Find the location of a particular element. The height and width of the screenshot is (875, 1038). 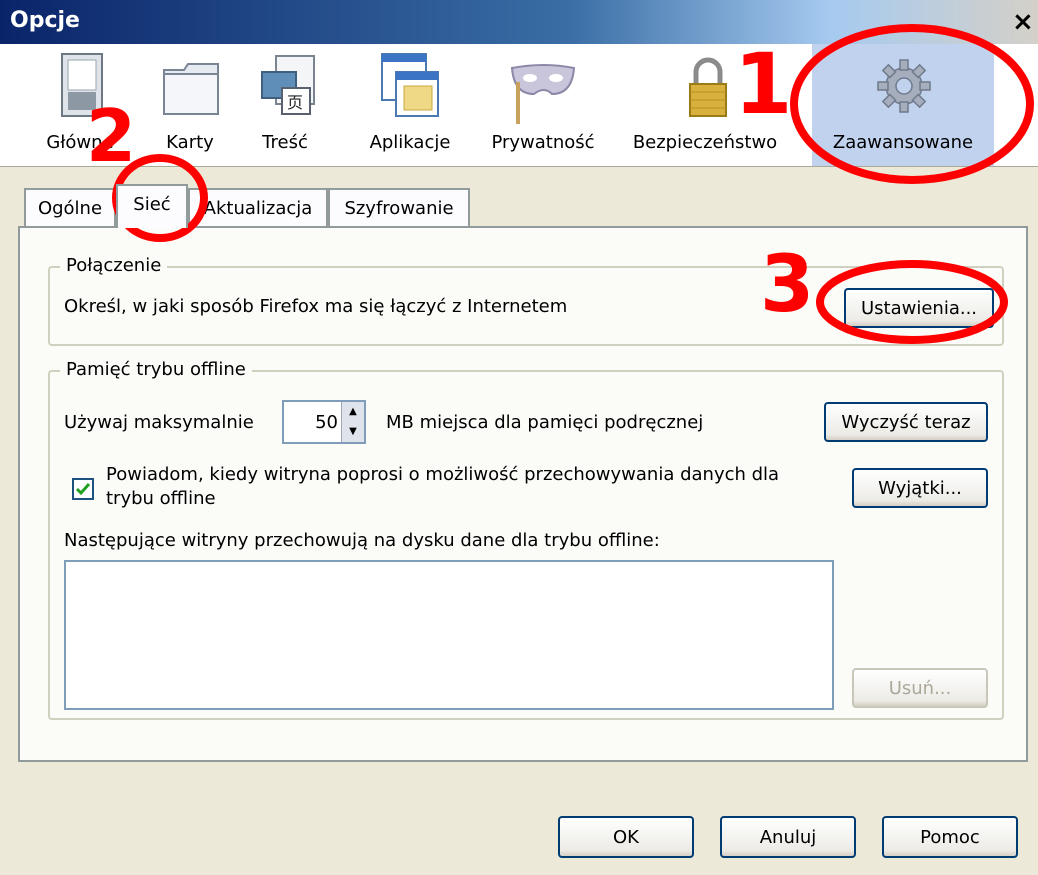

cache-size-stepper: 50 ▲ ▼ is located at coordinates (324, 422).